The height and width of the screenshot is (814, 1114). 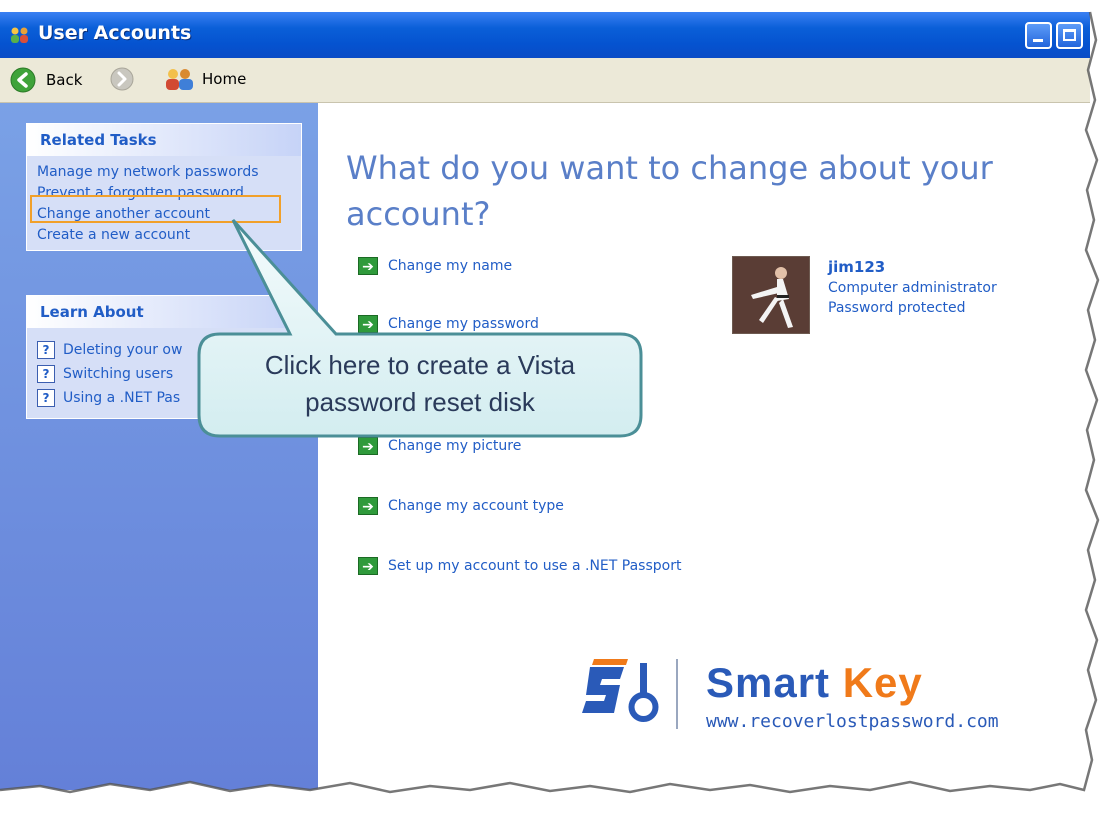 I want to click on learn-item-label: Switching users, so click(x=118, y=374).